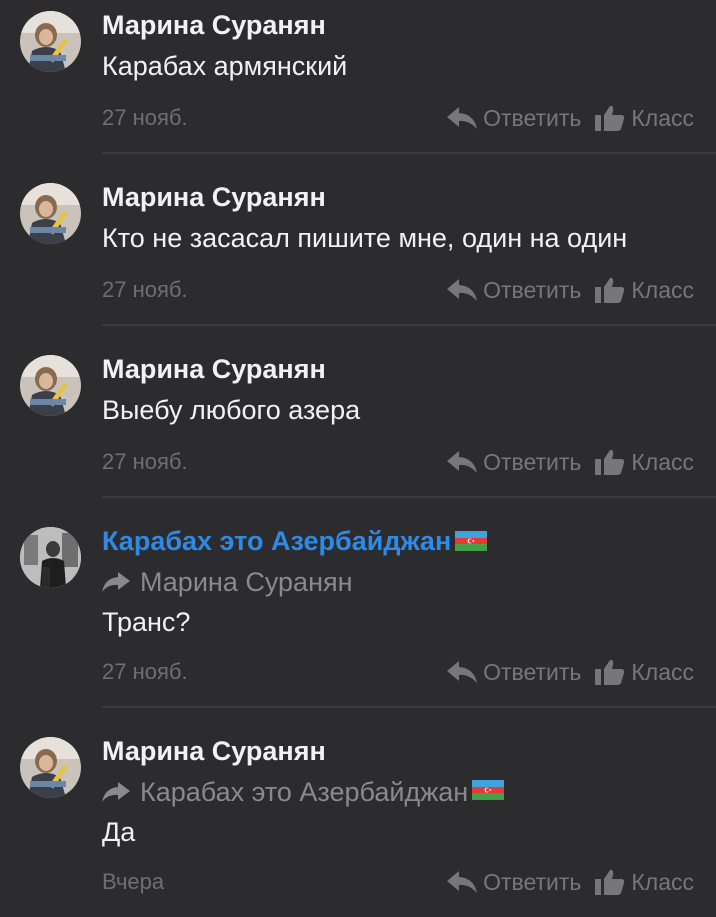 This screenshot has width=716, height=917. What do you see at coordinates (133, 881) in the screenshot?
I see `comment-date: Вчера` at bounding box center [133, 881].